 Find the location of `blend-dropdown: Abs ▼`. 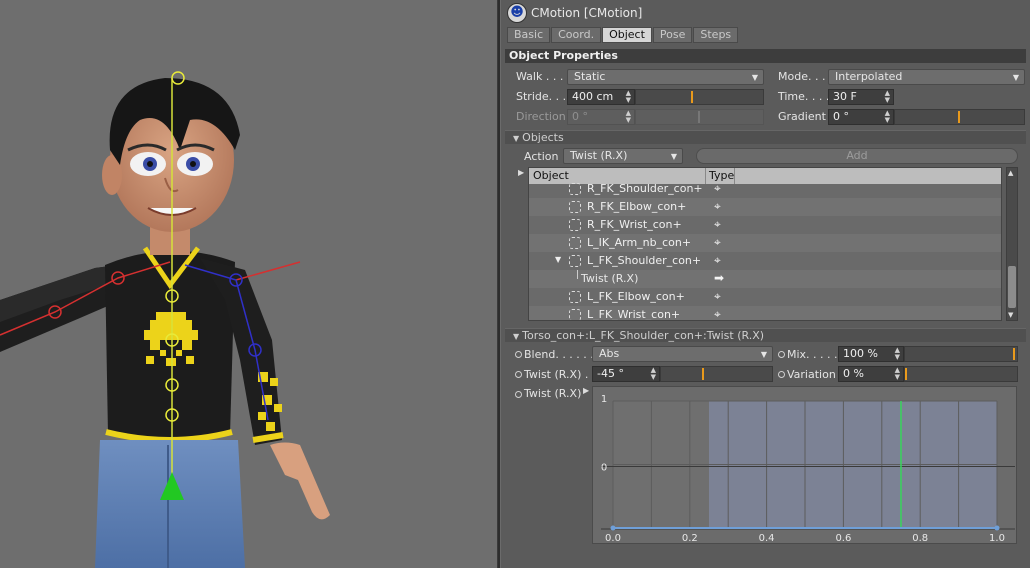

blend-dropdown: Abs ▼ is located at coordinates (682, 354).